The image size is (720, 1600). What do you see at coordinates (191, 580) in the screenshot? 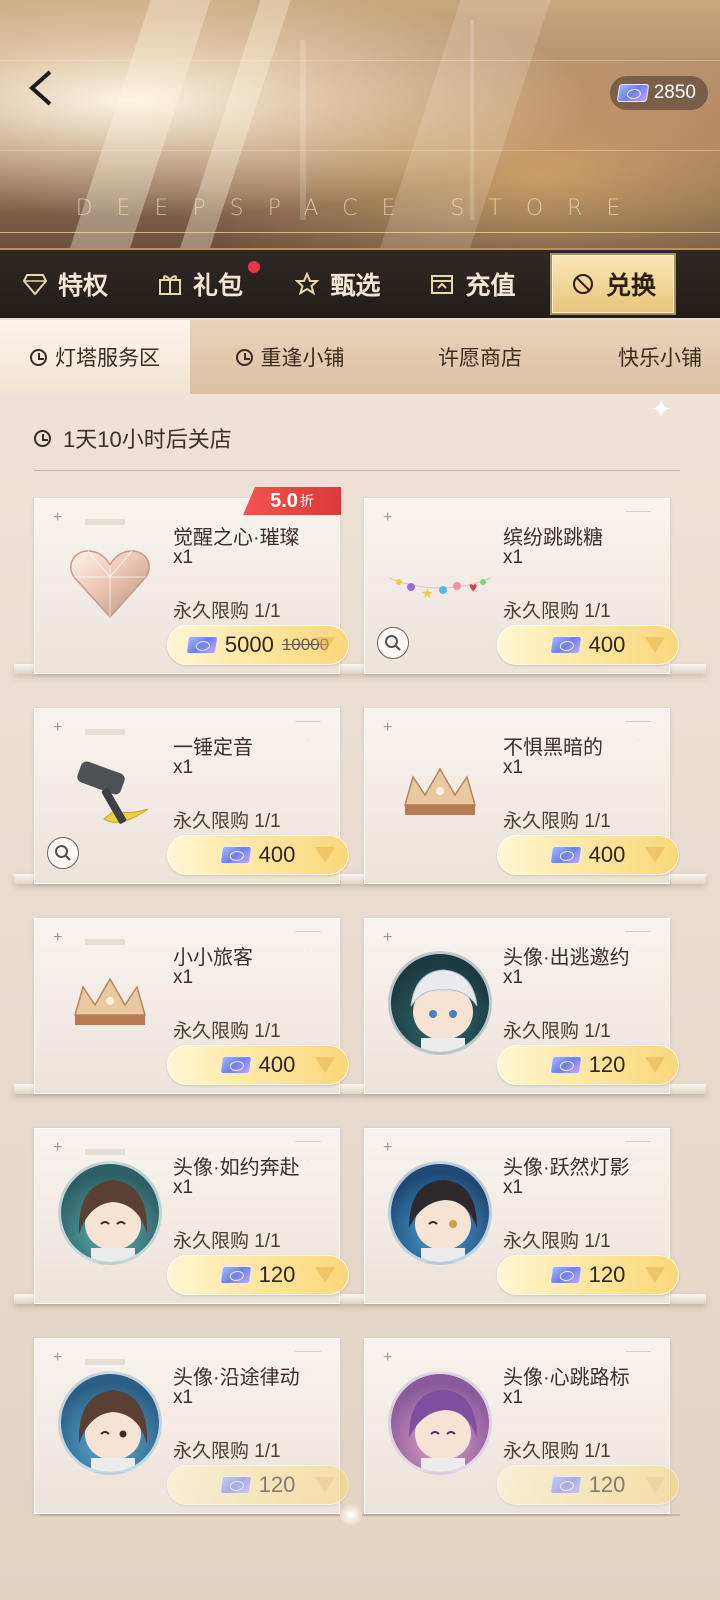
I see `product-card: 5.0 折 + 觉醒之心·璀璨 x1 永久限购 1/1 5000 10000` at bounding box center [191, 580].